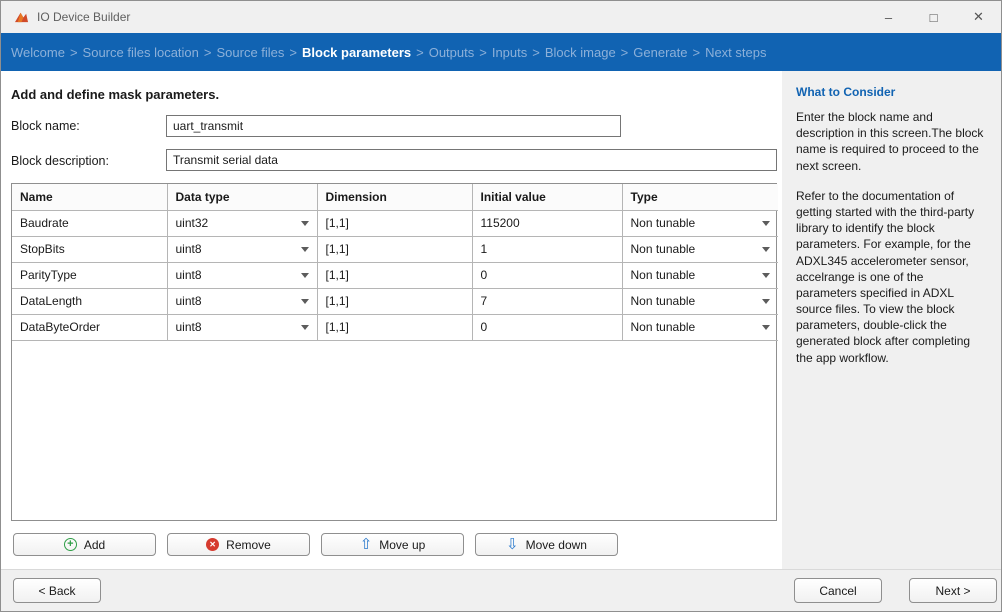 The height and width of the screenshot is (612, 1002). What do you see at coordinates (192, 223) in the screenshot?
I see `data-type-value: uint32` at bounding box center [192, 223].